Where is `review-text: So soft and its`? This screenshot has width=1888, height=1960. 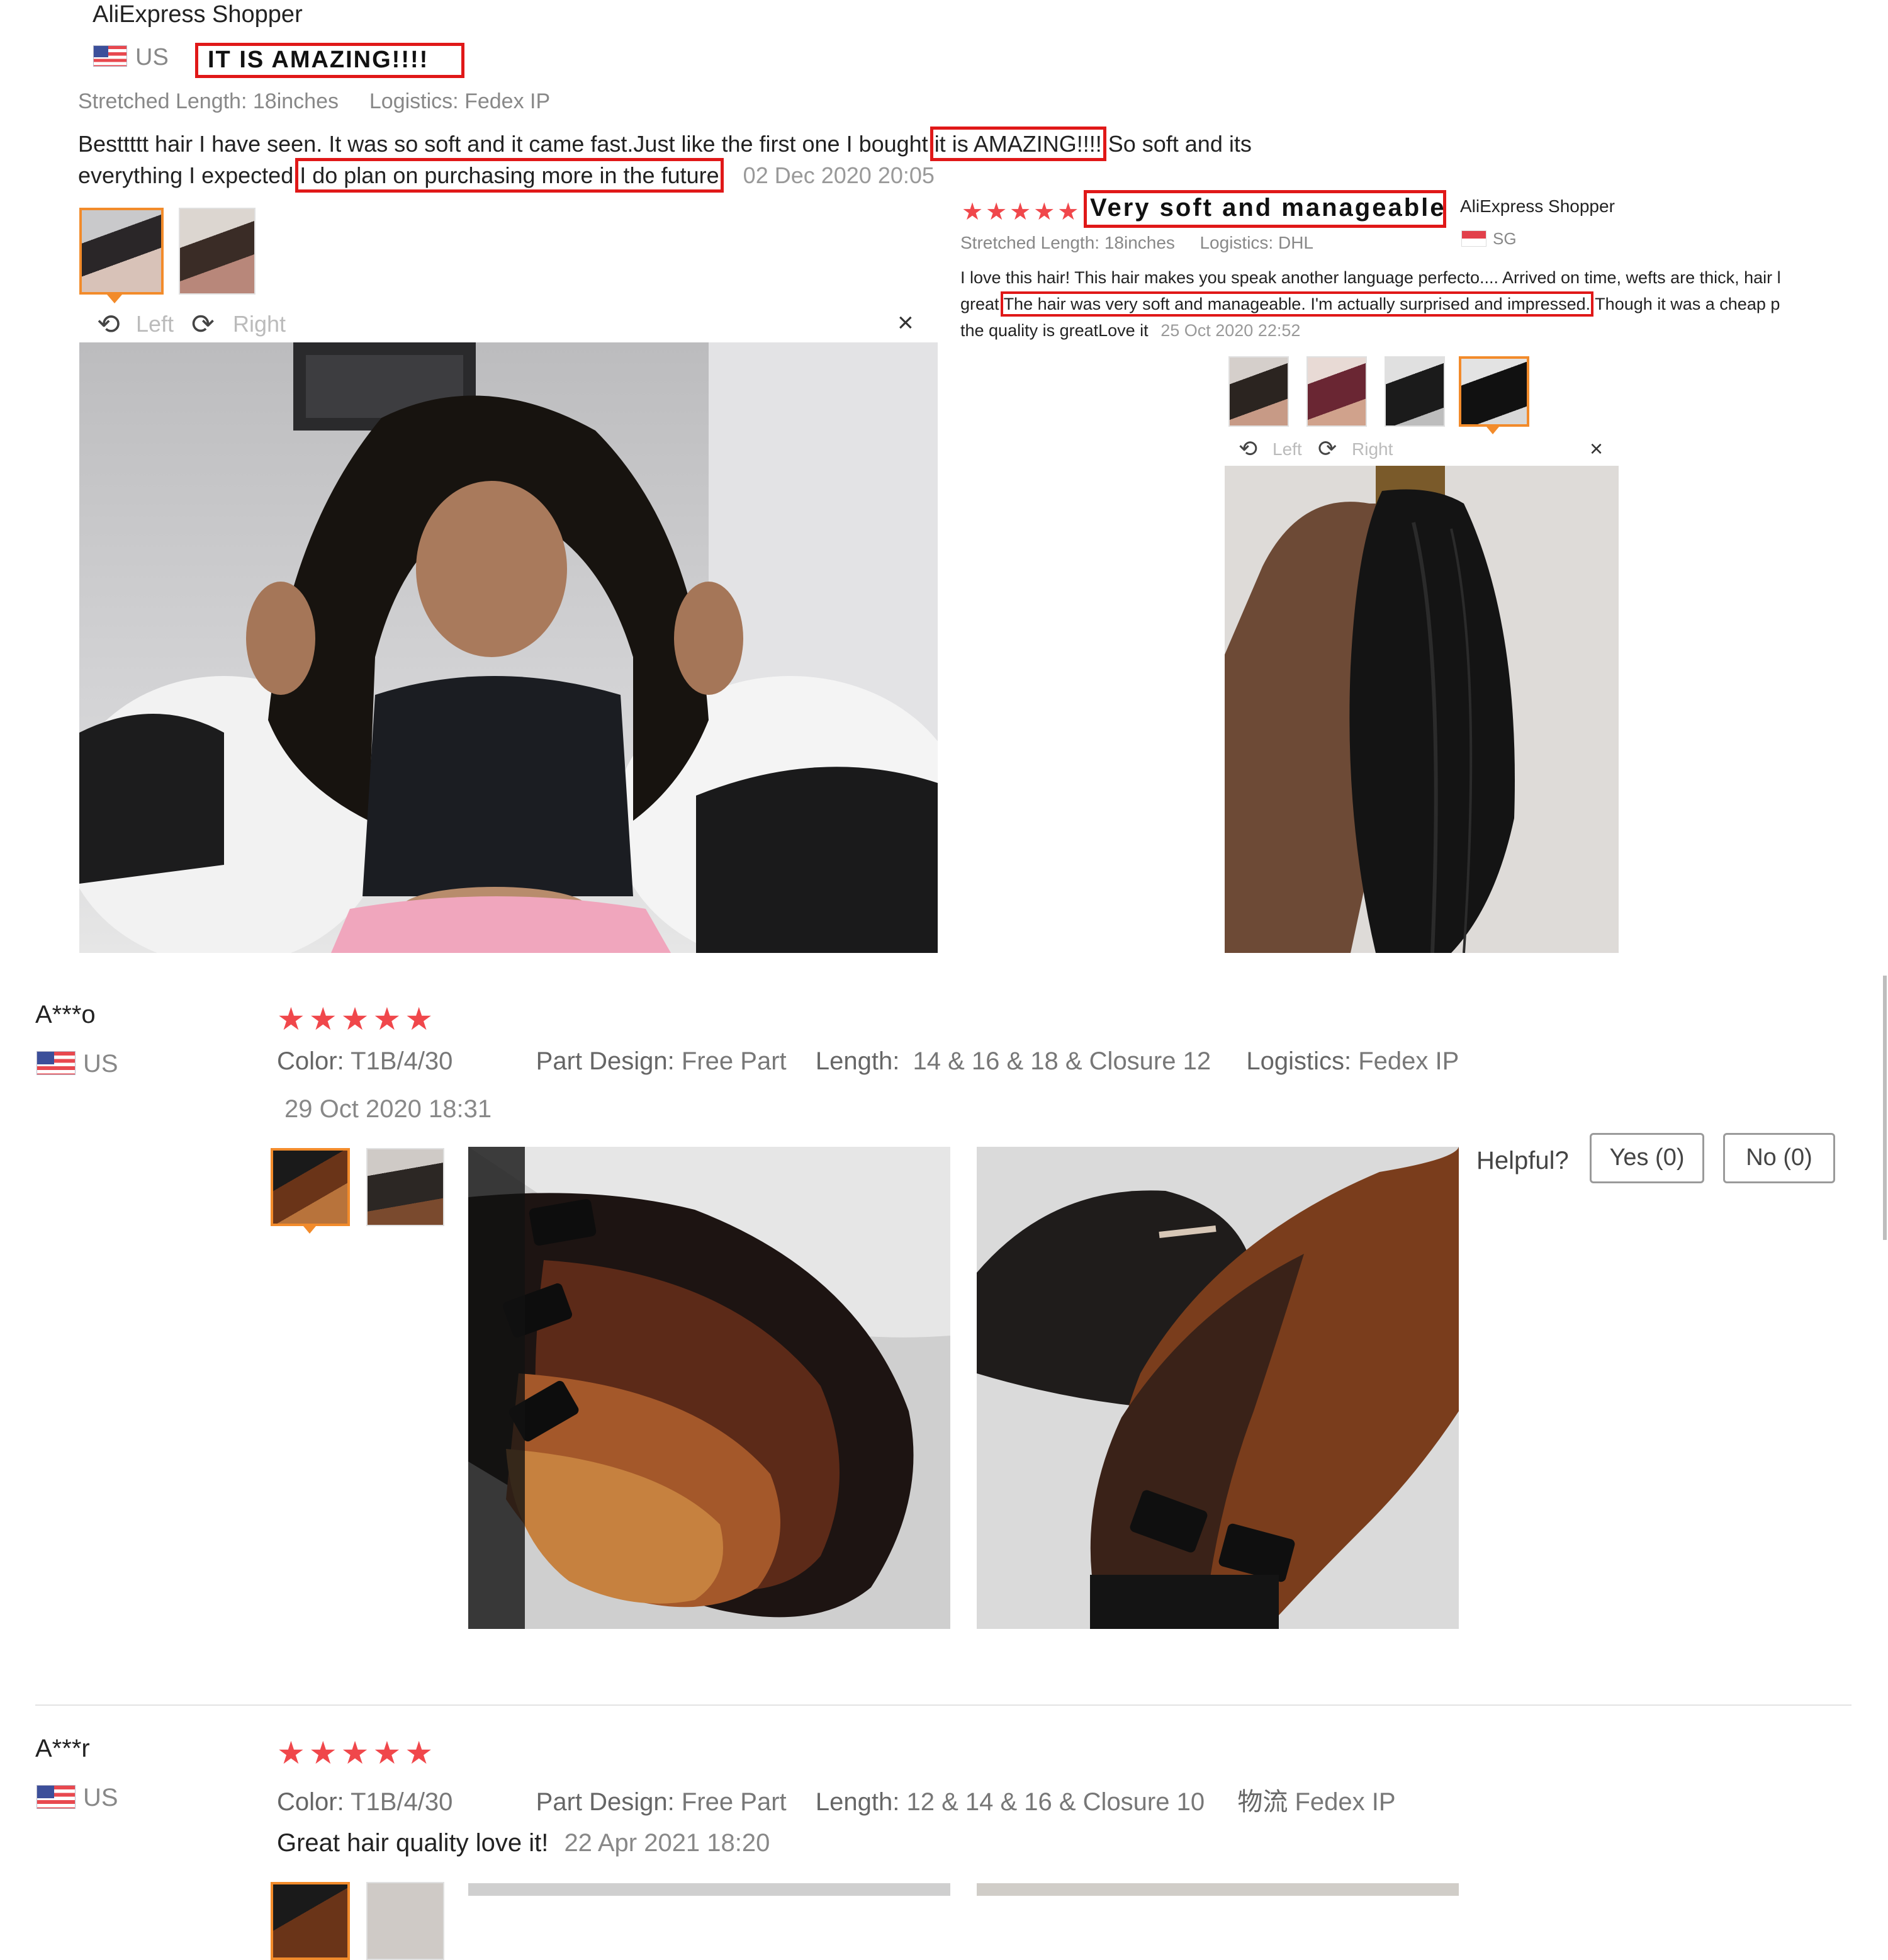
review-text: So soft and its is located at coordinates (1176, 144).